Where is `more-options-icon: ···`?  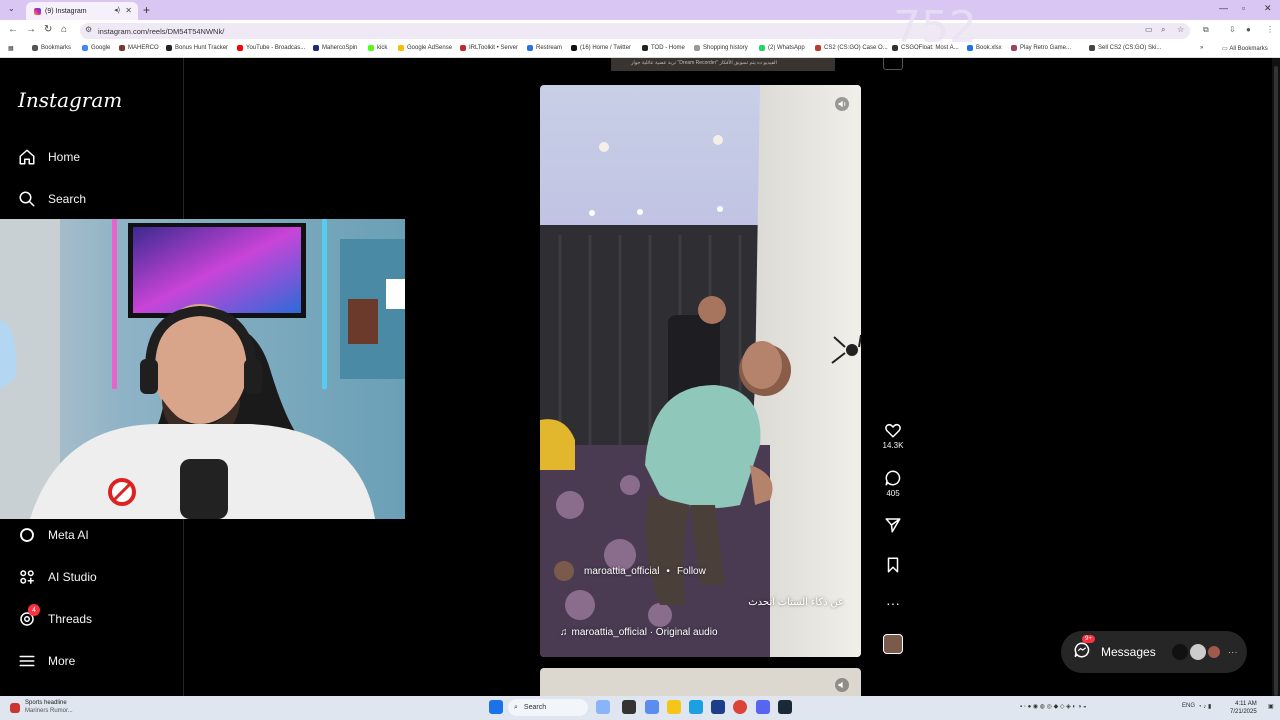
more-options-icon: ··· is located at coordinates (893, 603).